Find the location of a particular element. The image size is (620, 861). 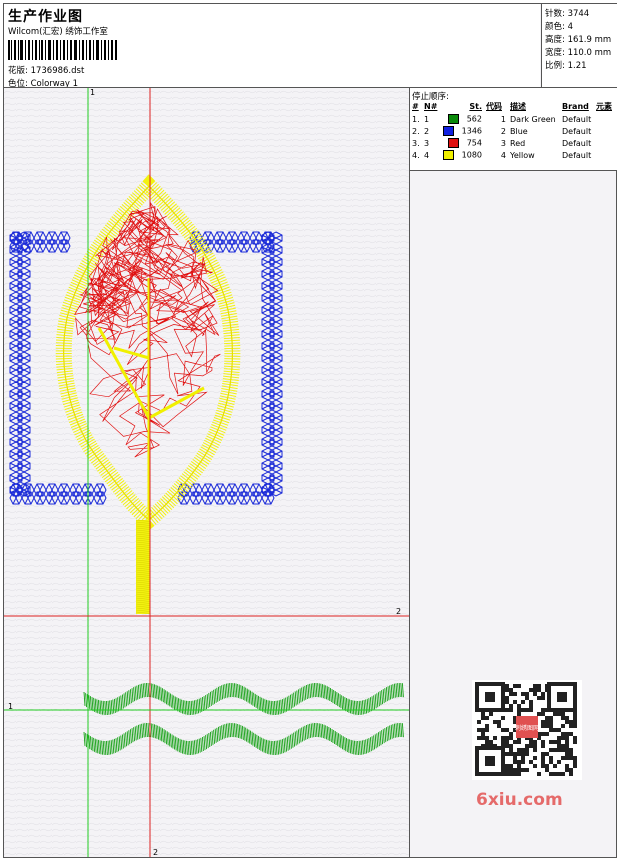

colors-label: 颜色: is located at coordinates (555, 27).